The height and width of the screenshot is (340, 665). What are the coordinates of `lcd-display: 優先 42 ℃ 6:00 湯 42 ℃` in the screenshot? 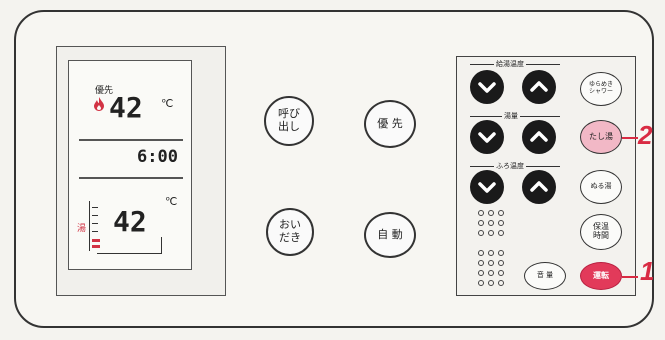 It's located at (130, 165).